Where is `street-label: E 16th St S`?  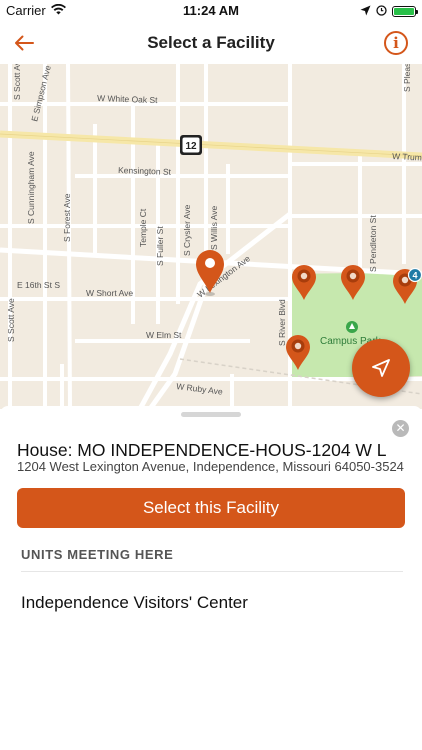
street-label: E 16th St S is located at coordinates (38, 285).